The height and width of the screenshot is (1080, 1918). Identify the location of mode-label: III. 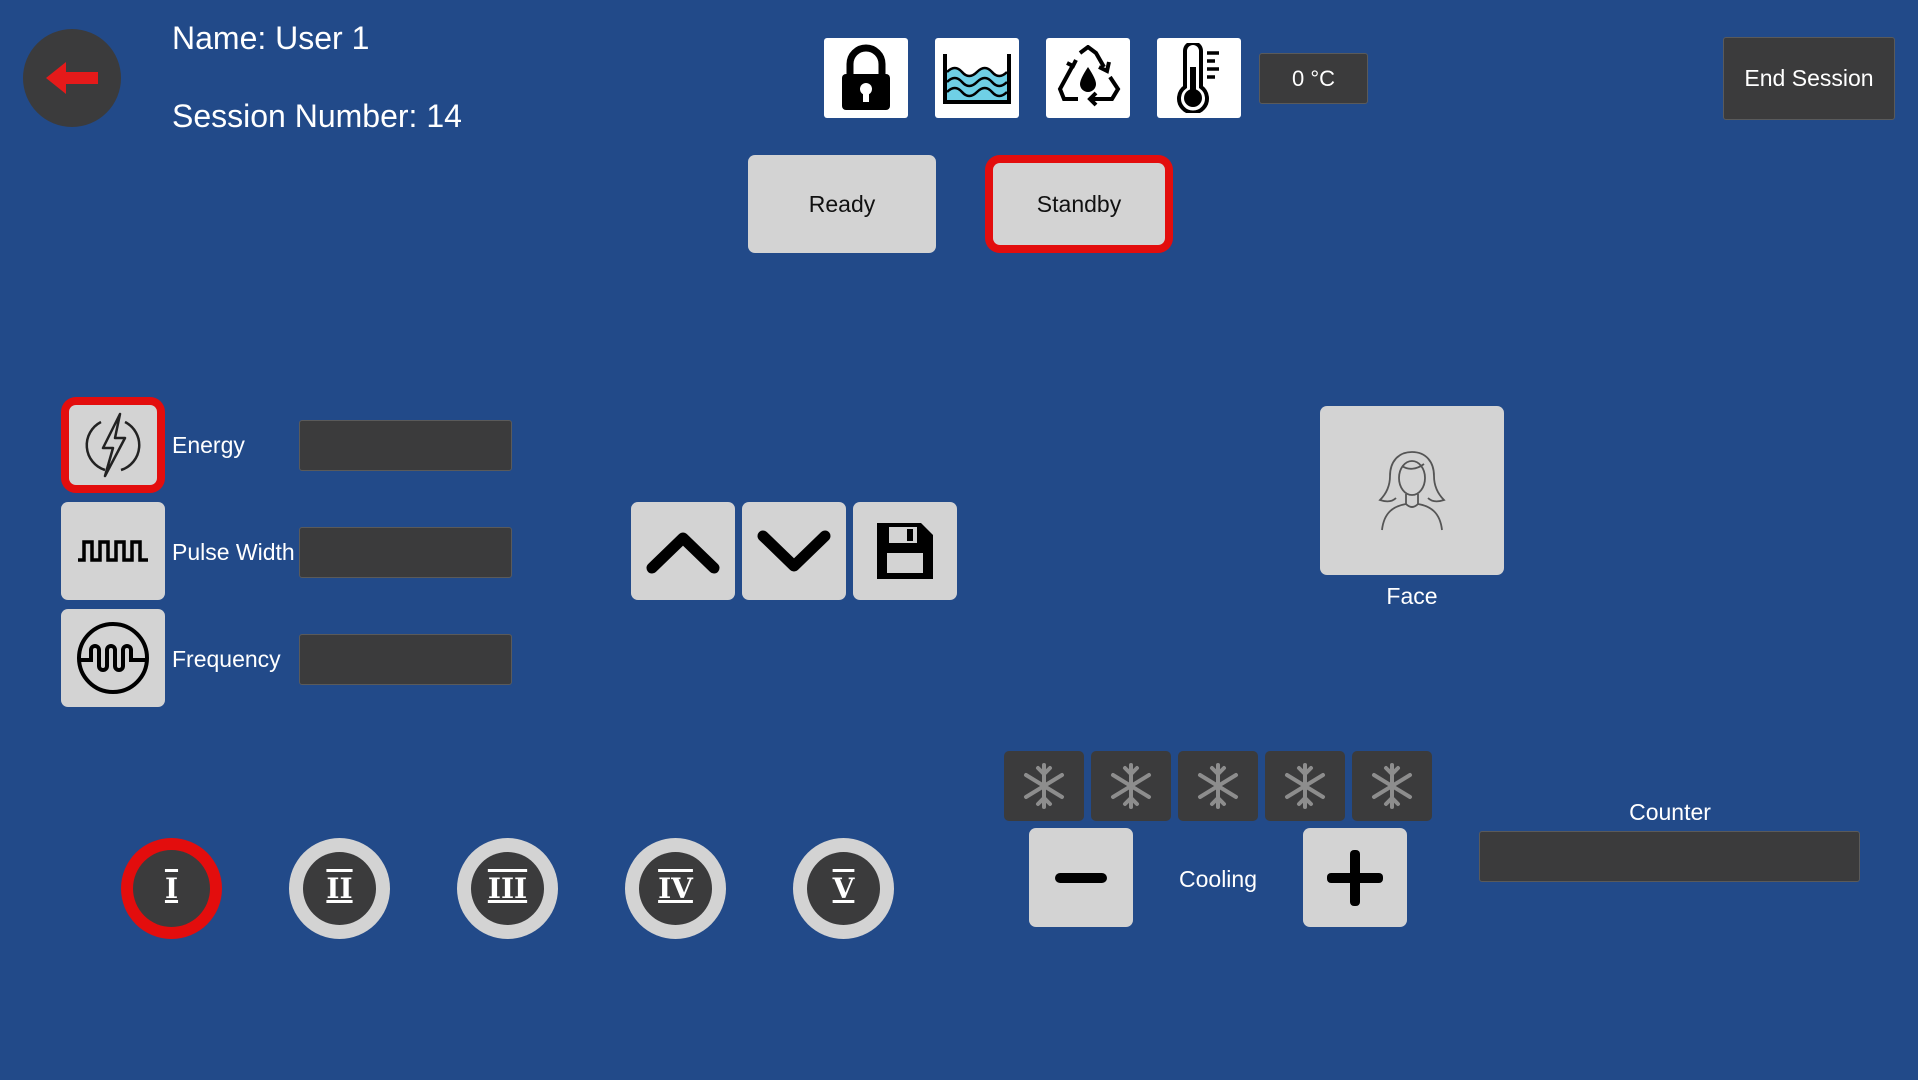
(507, 888).